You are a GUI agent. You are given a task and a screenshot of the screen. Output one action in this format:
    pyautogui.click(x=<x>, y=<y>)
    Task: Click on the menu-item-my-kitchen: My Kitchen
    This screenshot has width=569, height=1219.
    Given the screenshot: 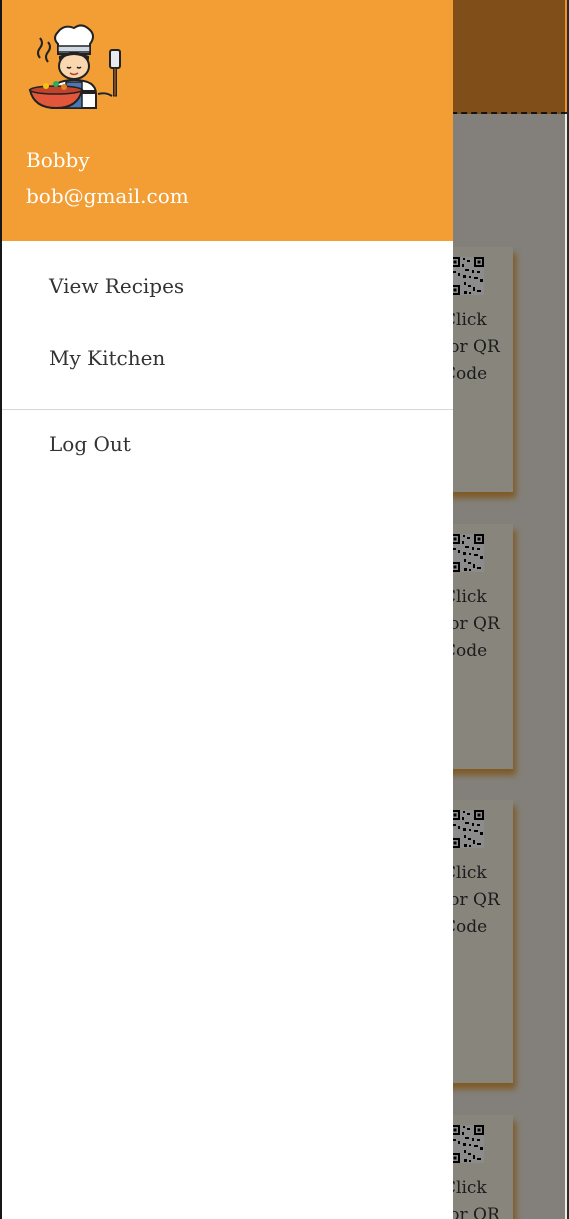 What is the action you would take?
    pyautogui.click(x=107, y=358)
    